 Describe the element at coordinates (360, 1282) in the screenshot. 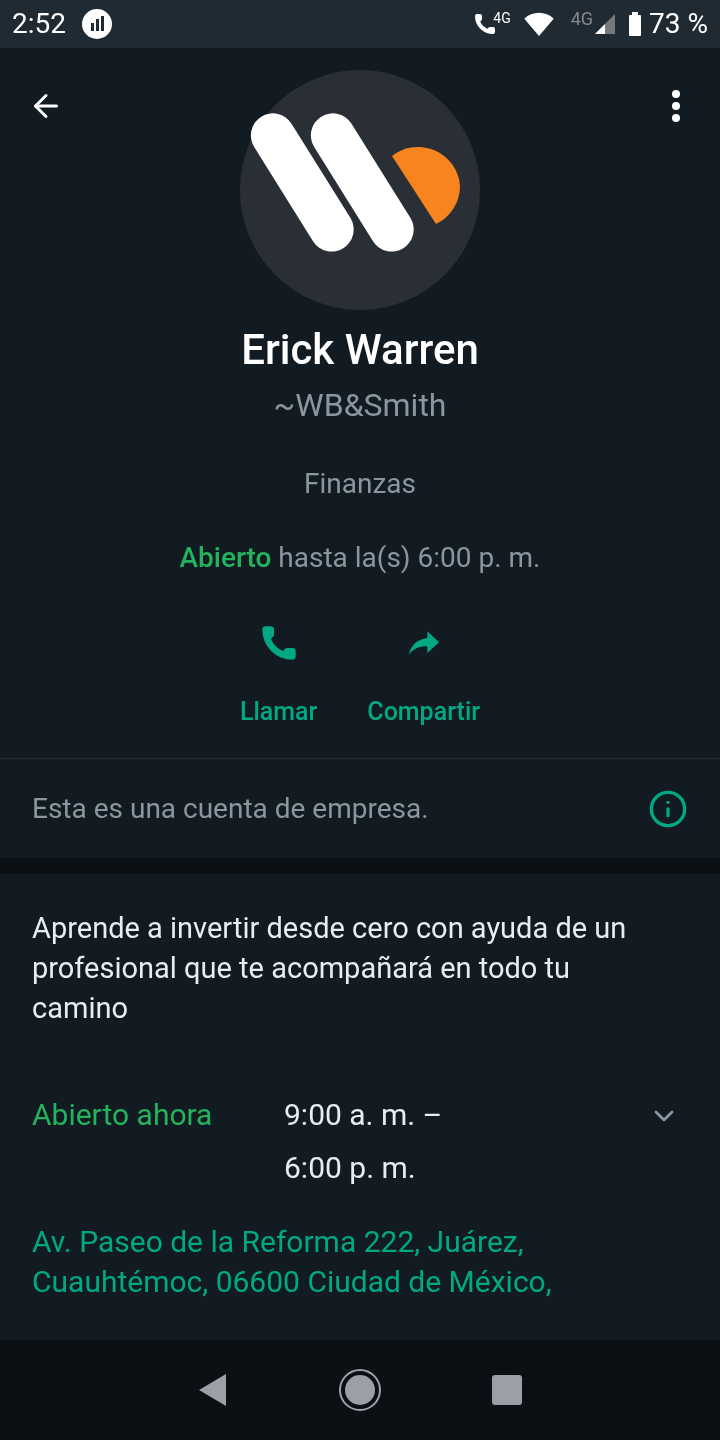

I see `address-line: Cuauhtémoc, 06600 Ciudad de México,` at that location.